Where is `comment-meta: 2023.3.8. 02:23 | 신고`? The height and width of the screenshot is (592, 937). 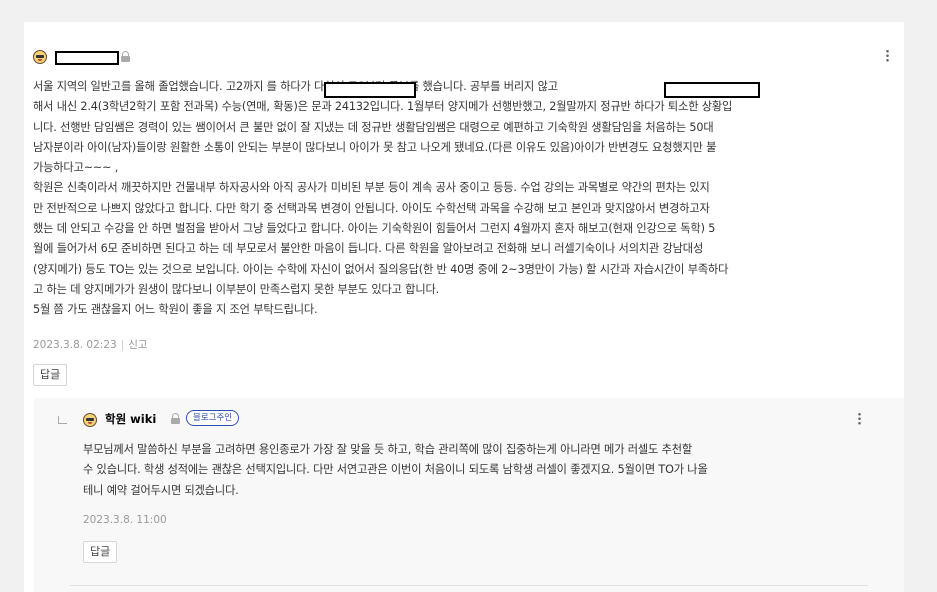
comment-meta: 2023.3.8. 02:23 | 신고 is located at coordinates (90, 344).